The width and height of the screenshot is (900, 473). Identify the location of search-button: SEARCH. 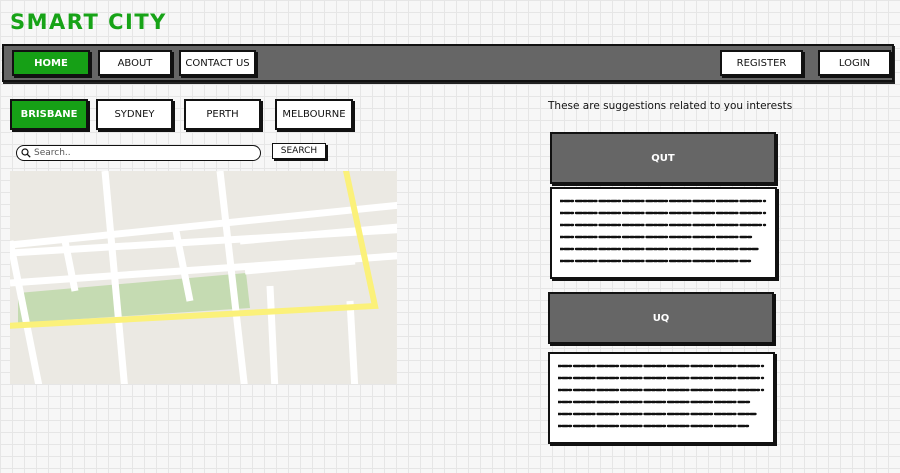
(299, 151).